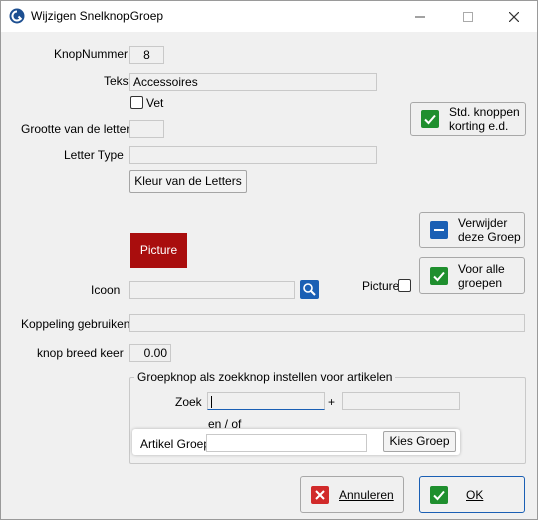 The image size is (538, 520). What do you see at coordinates (118, 81) in the screenshot?
I see `tekst-label: Tekst` at bounding box center [118, 81].